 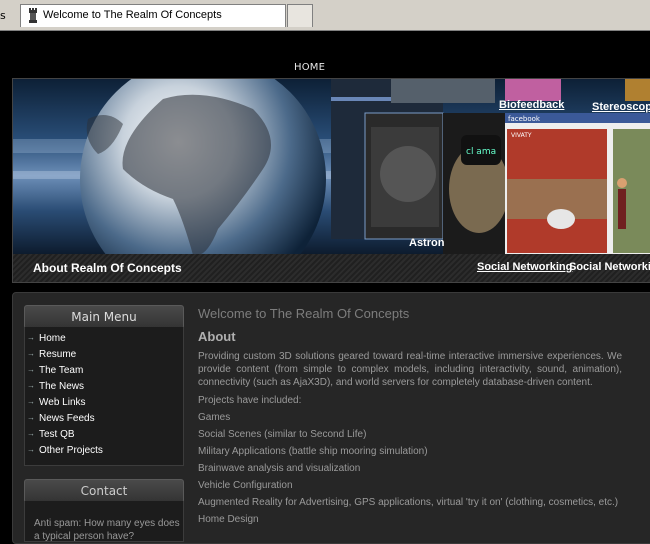 What do you see at coordinates (304, 313) in the screenshot?
I see `page-title: Welcome to The Realm Of Concepts` at bounding box center [304, 313].